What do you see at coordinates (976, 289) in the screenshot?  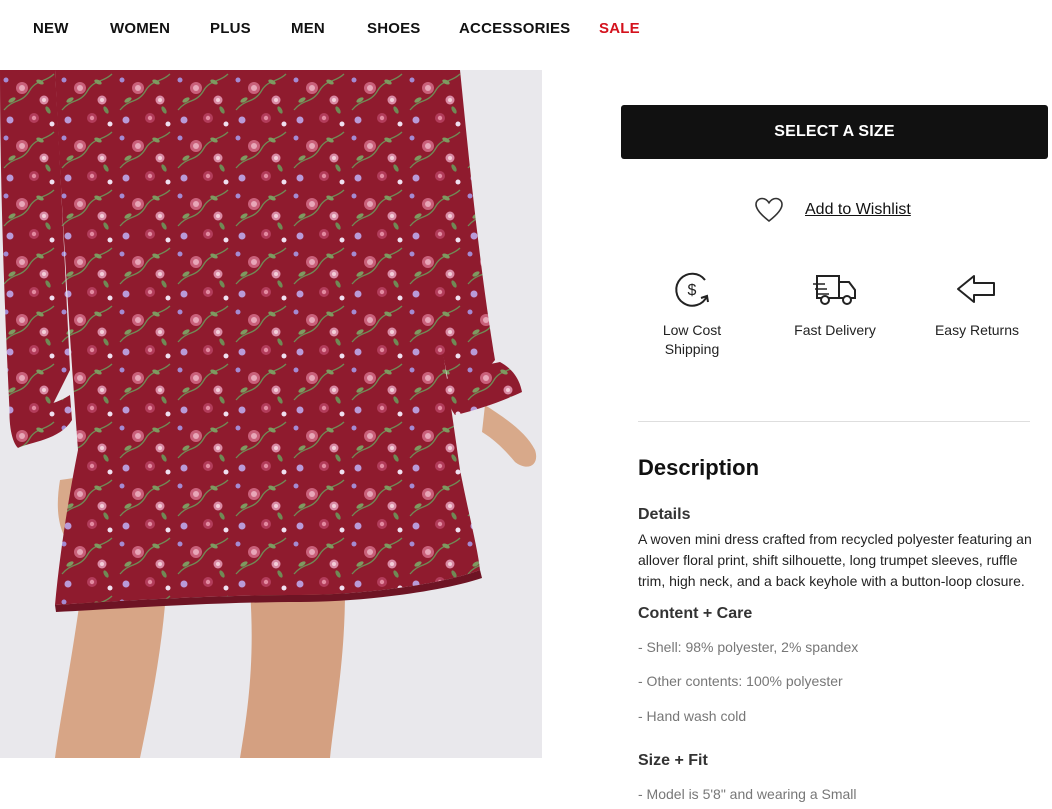 I see `return-arrow-icon` at bounding box center [976, 289].